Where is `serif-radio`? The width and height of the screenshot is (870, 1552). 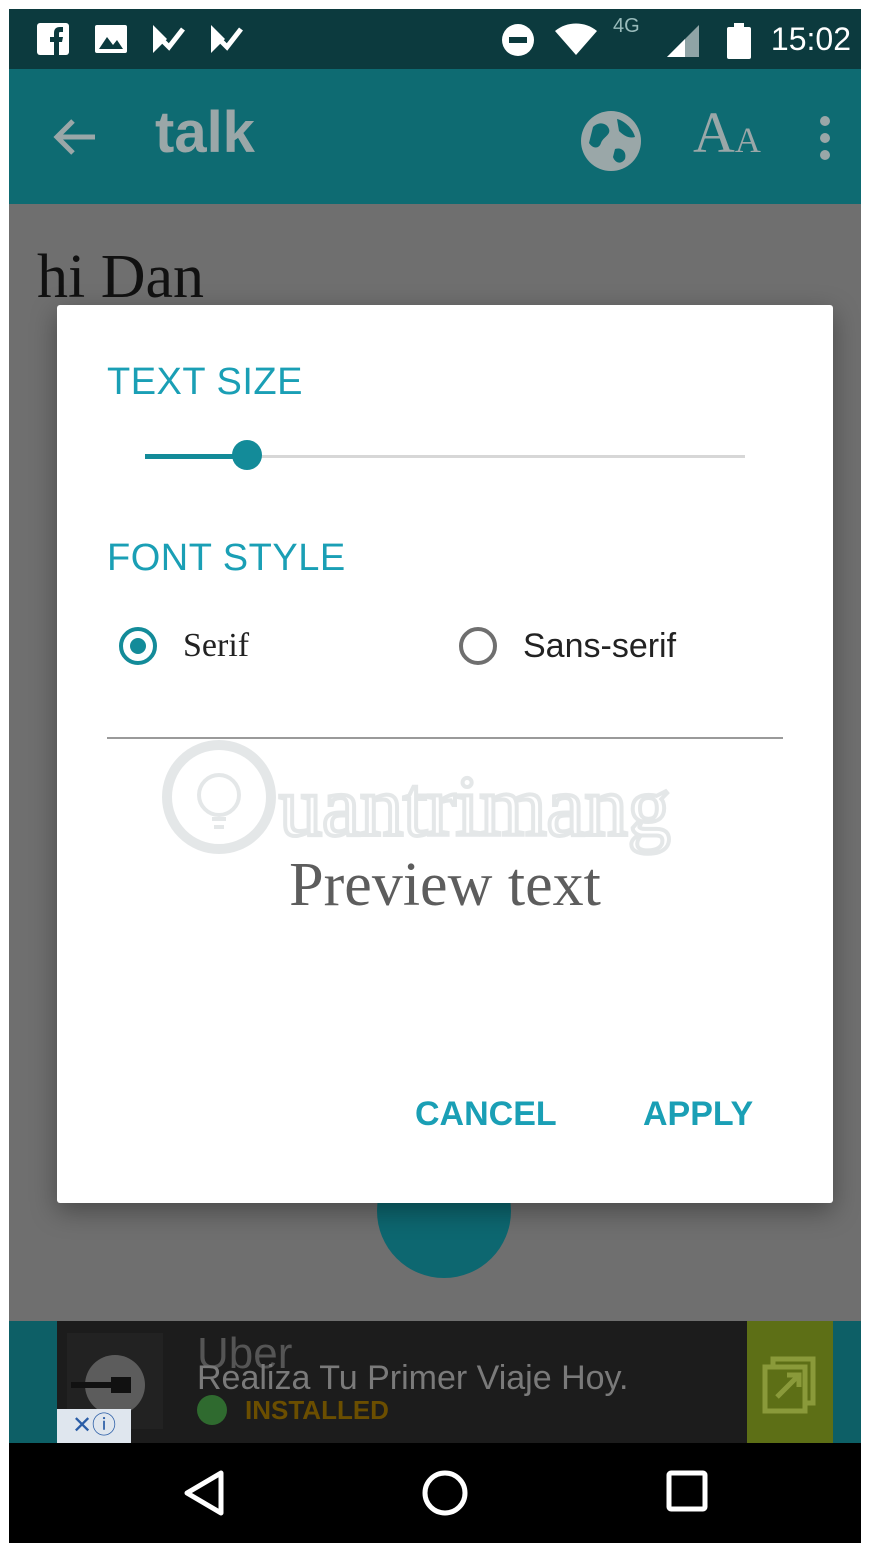 serif-radio is located at coordinates (138, 646).